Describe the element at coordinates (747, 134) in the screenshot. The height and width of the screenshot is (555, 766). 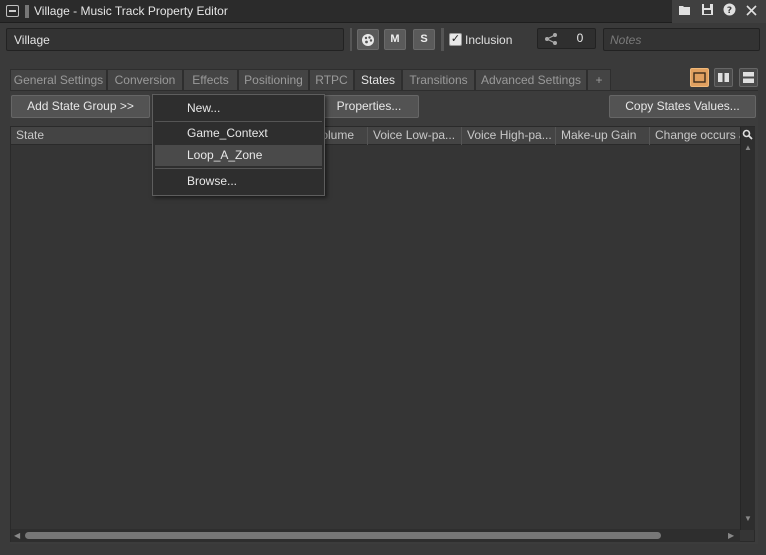
I see `search-icon` at that location.